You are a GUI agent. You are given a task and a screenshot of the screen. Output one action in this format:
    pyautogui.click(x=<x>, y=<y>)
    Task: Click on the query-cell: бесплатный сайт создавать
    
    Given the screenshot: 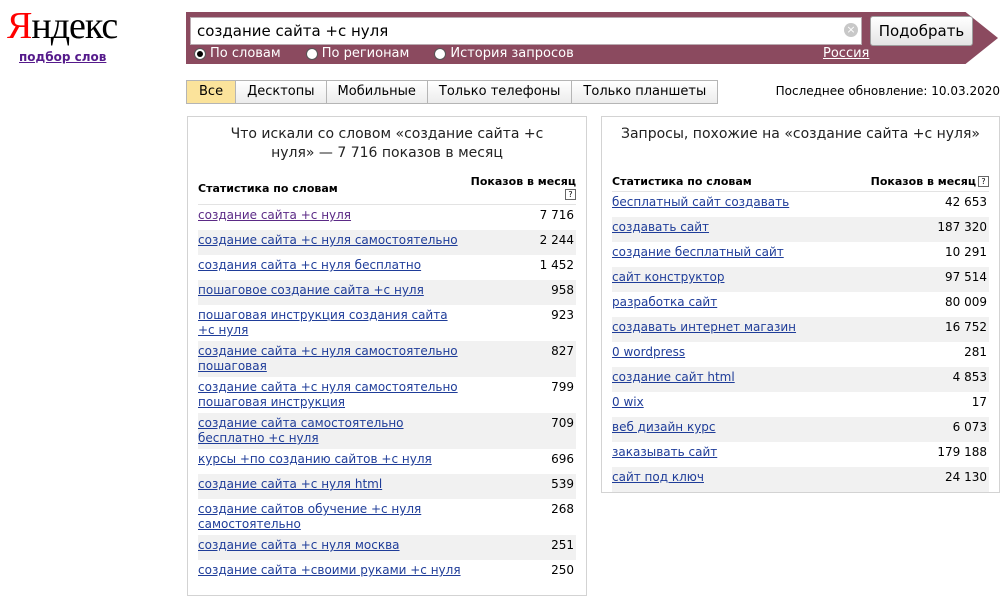 What is the action you would take?
    pyautogui.click(x=726, y=205)
    